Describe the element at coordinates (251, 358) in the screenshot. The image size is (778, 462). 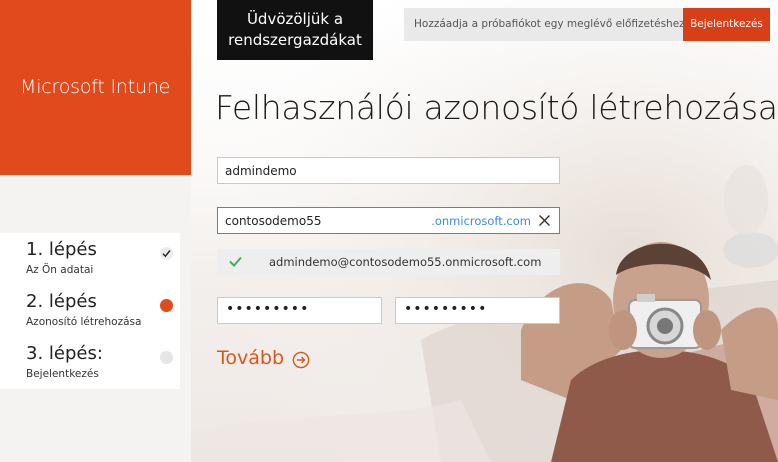
I see `next-label: Tovább` at that location.